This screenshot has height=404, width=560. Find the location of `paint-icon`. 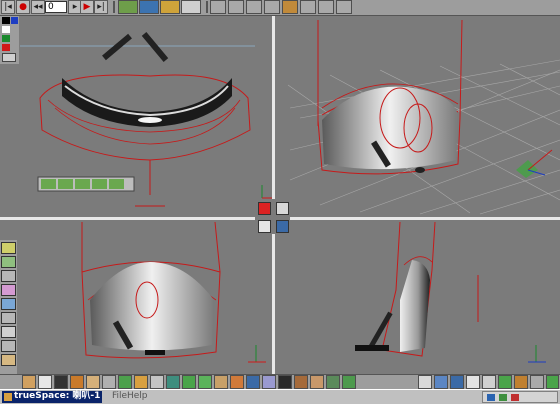

paint-icon is located at coordinates (149, 7).